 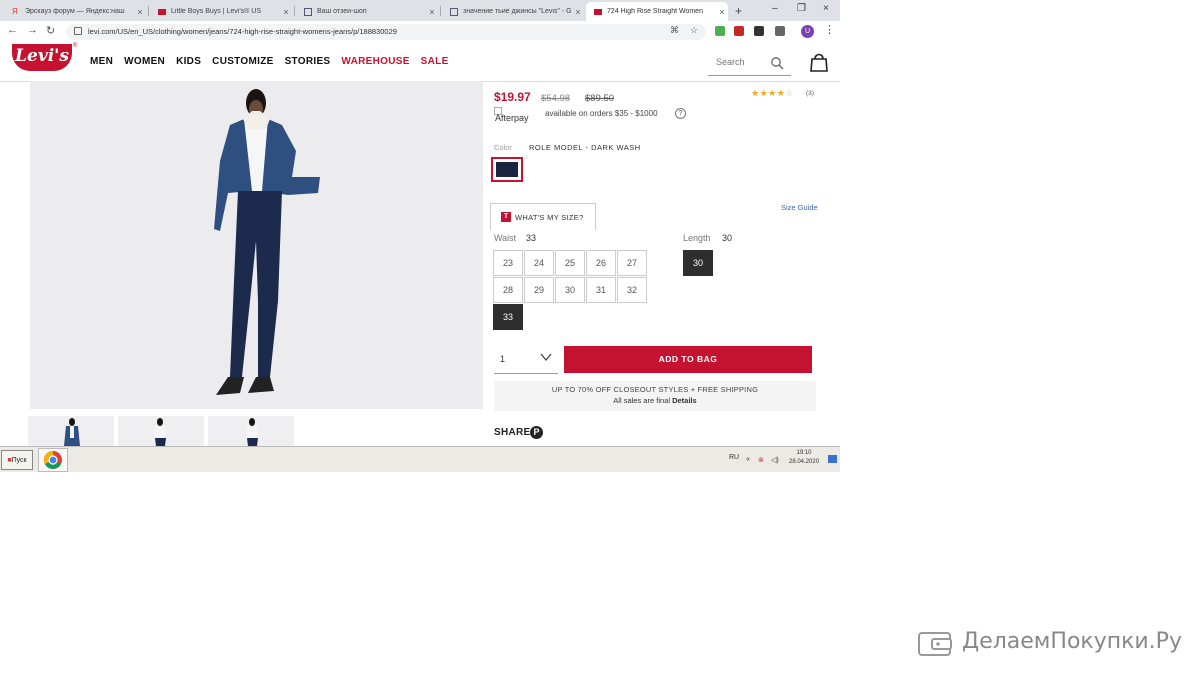 What do you see at coordinates (799, 207) in the screenshot?
I see `size-guide-link: Size Guide` at bounding box center [799, 207].